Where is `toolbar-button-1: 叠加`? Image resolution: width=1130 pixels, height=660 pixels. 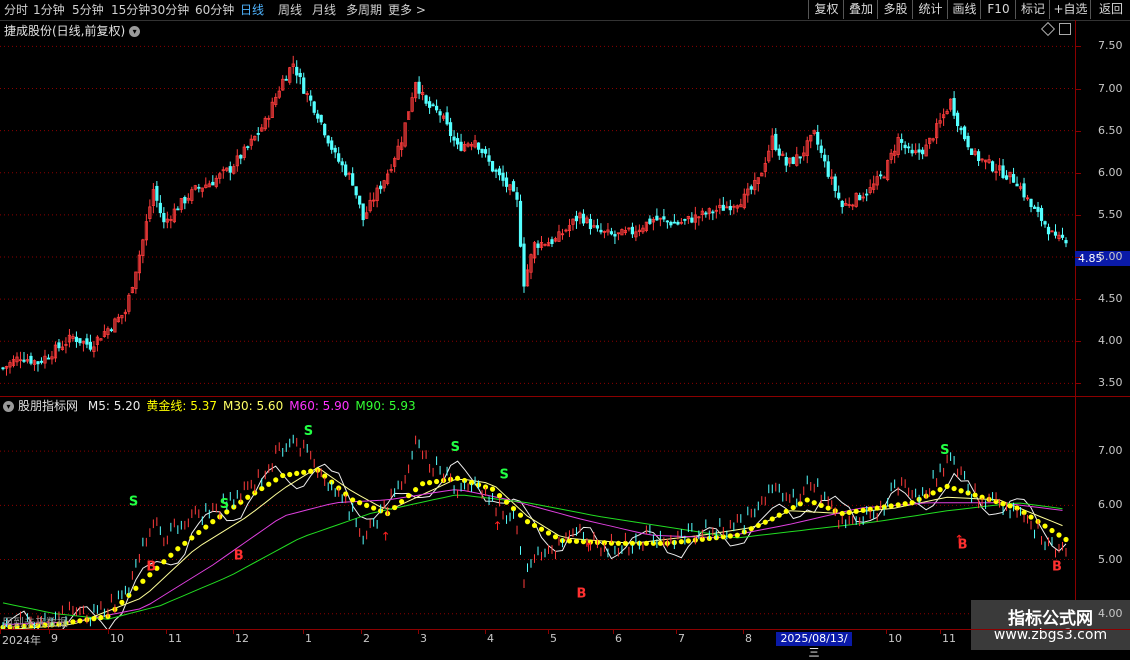
toolbar-button-1: 叠加 is located at coordinates (860, 9).